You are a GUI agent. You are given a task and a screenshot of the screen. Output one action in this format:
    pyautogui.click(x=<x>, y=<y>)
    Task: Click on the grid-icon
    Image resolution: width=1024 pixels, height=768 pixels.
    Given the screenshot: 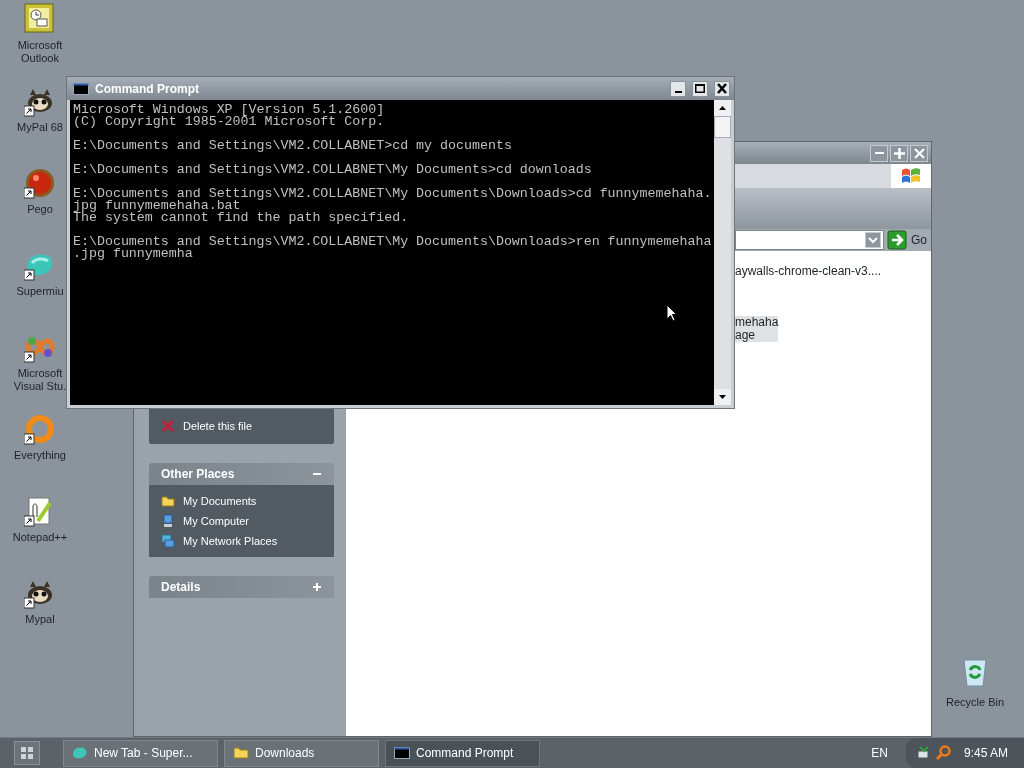 What is the action you would take?
    pyautogui.click(x=27, y=753)
    